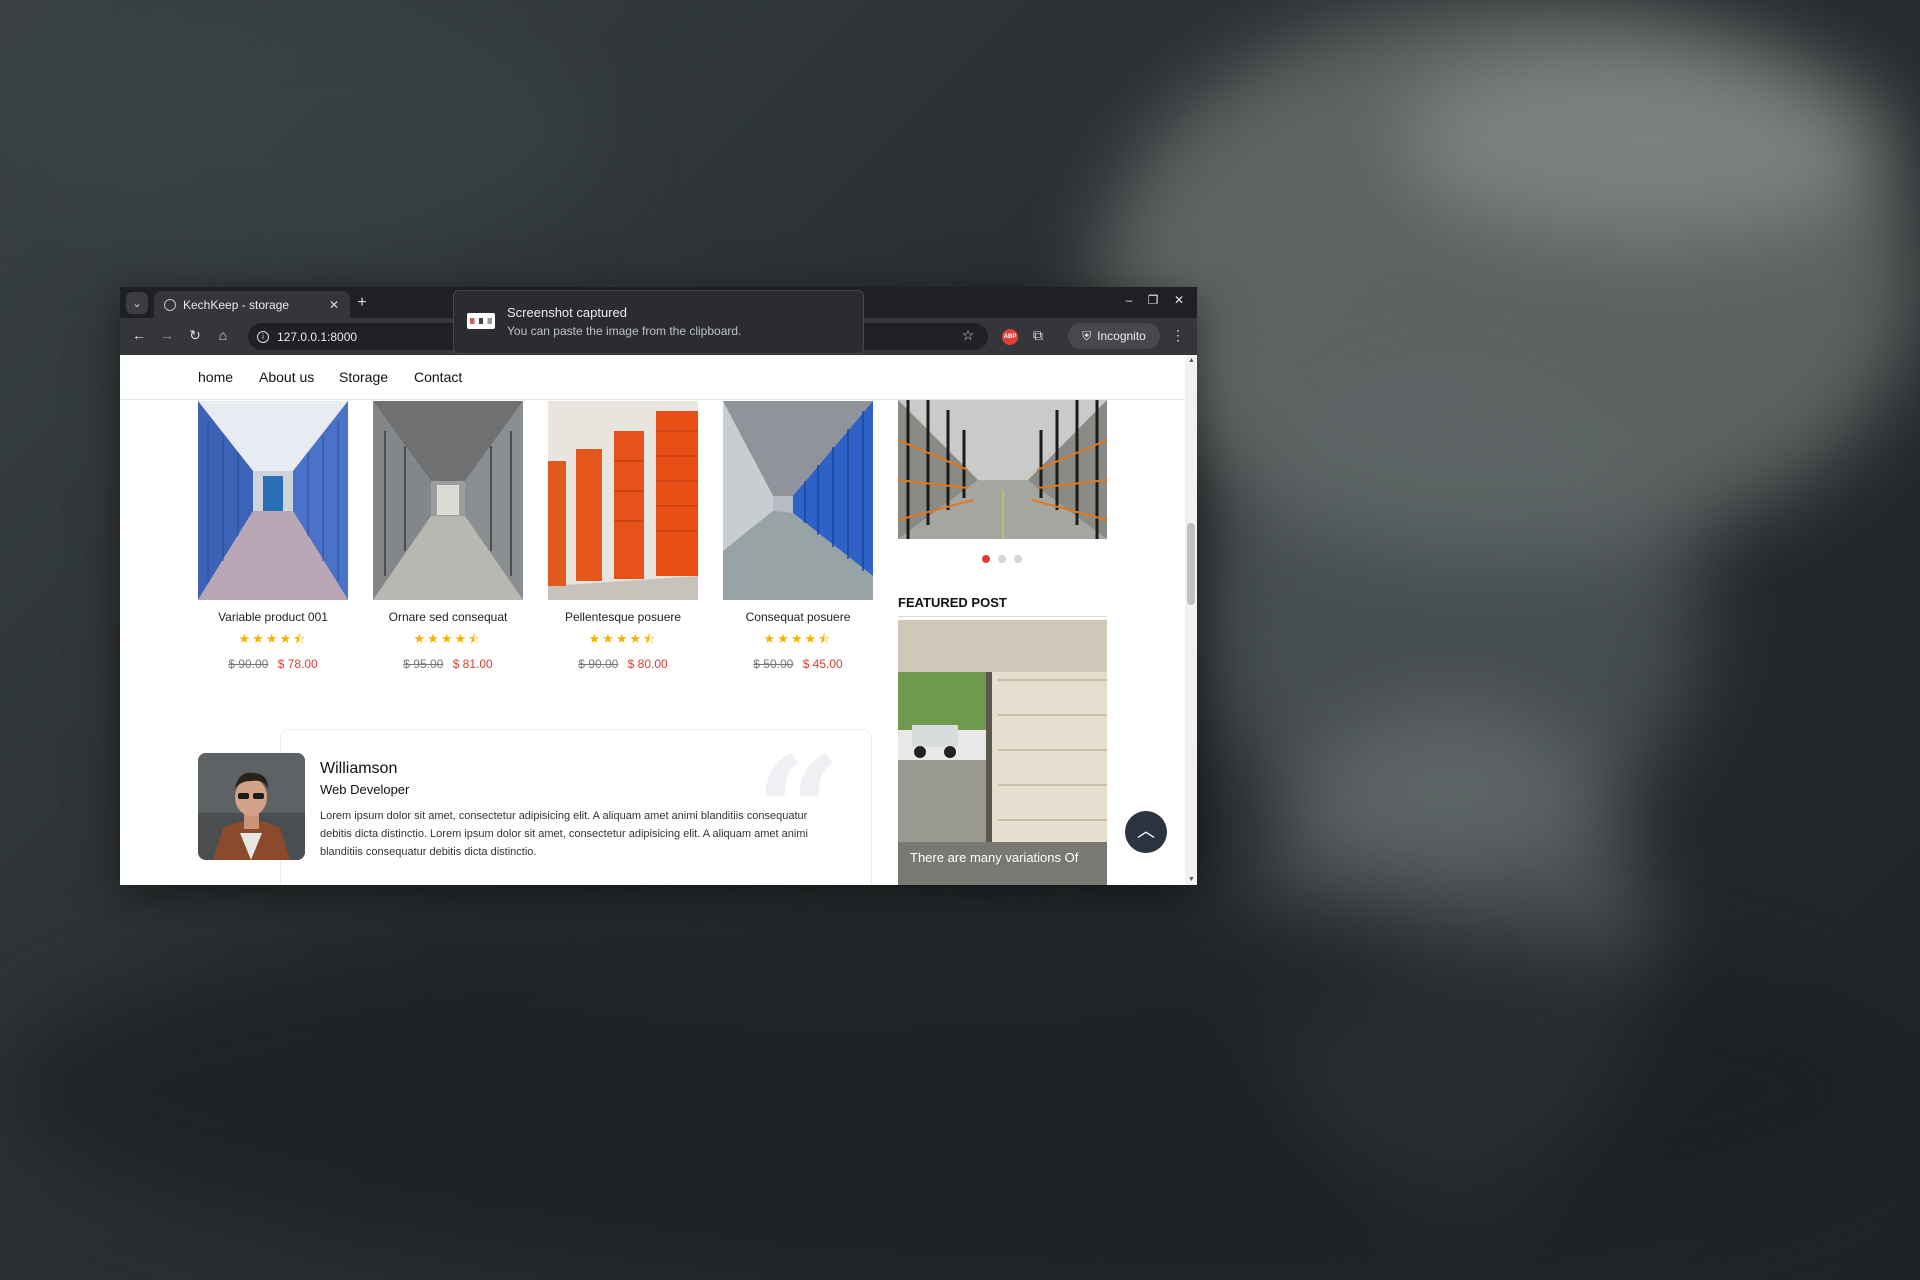  I want to click on product-name: Ornare sed consequat, so click(448, 617).